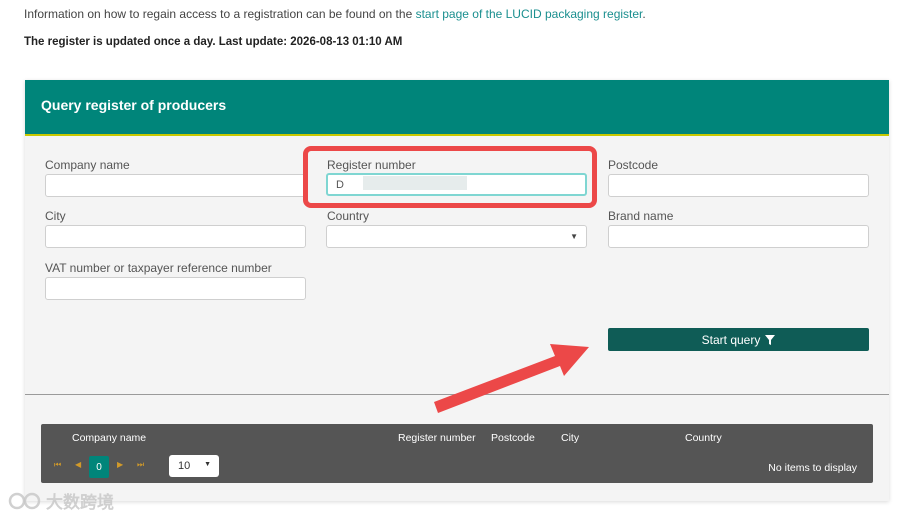  What do you see at coordinates (87, 165) in the screenshot?
I see `company-name-label: Company name` at bounding box center [87, 165].